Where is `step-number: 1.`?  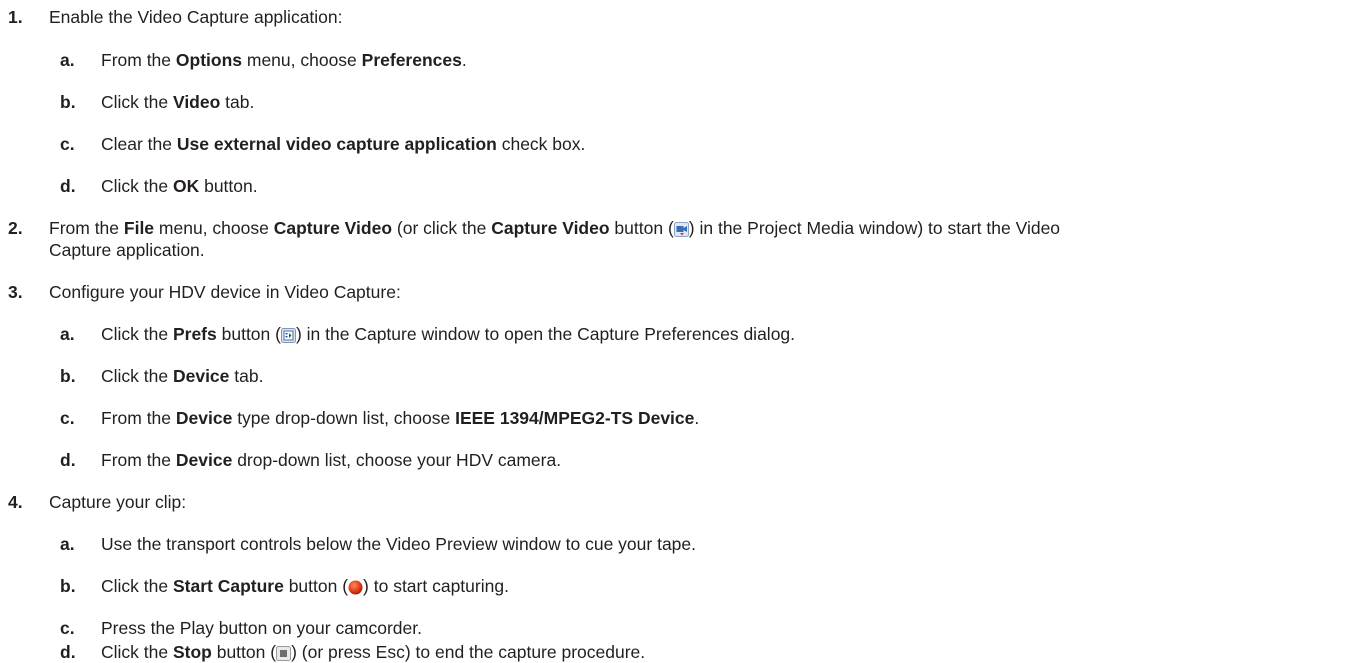 step-number: 1. is located at coordinates (15, 17).